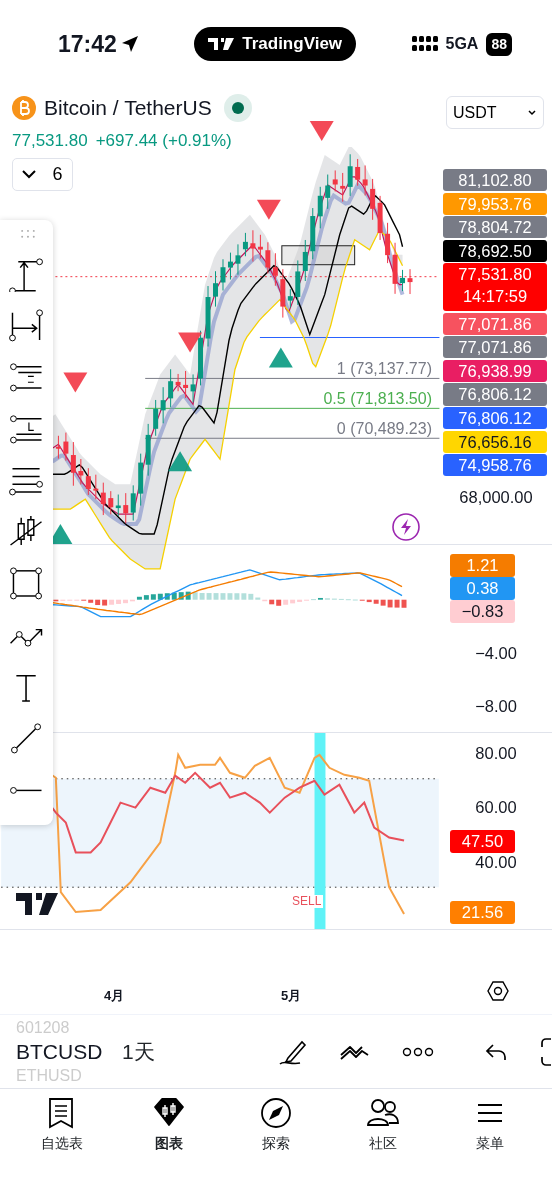  Describe the element at coordinates (490, 1125) in the screenshot. I see `nav-tab: 菜单` at that location.